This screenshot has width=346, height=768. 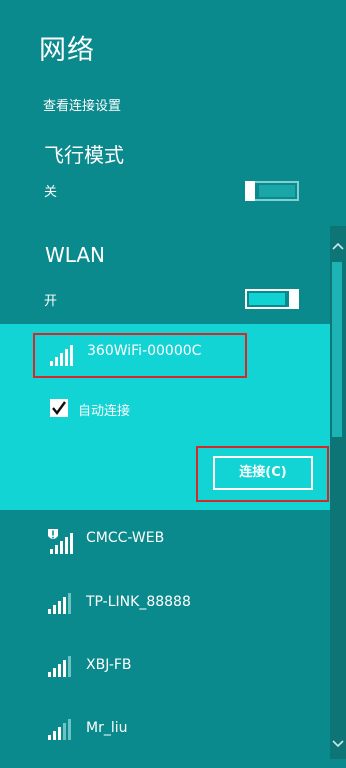 I want to click on annotation-highlight-connect, so click(x=262, y=474).